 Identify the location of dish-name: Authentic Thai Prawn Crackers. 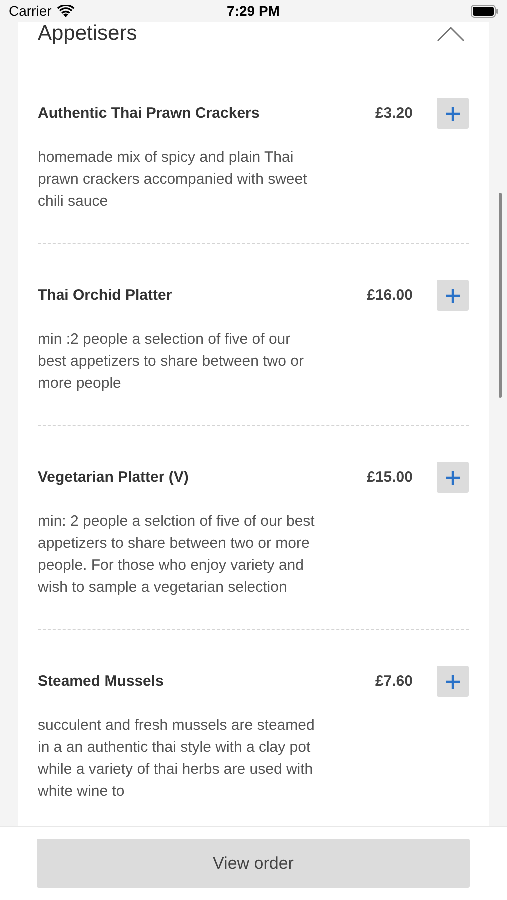
(149, 113).